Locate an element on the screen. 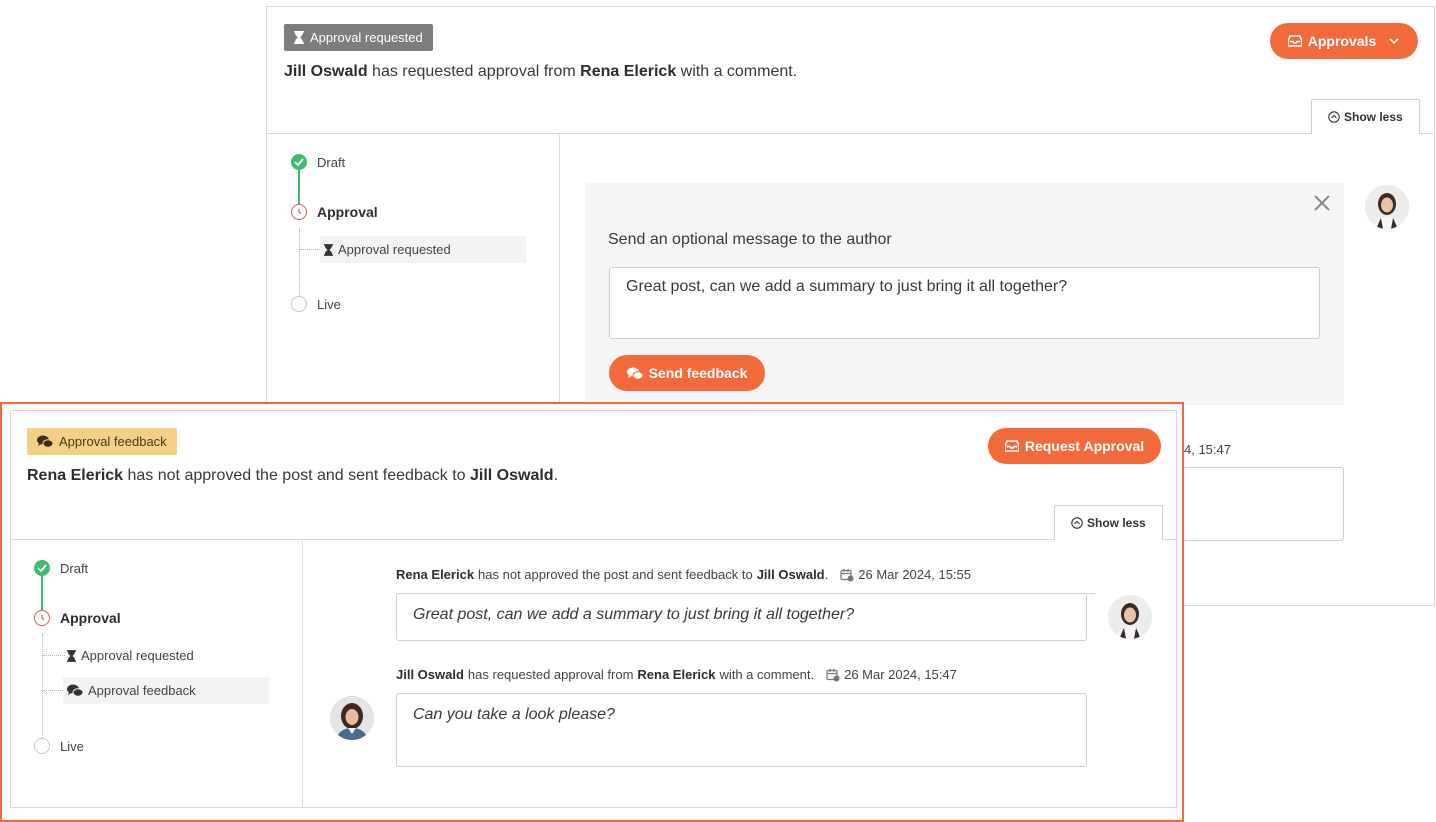 The height and width of the screenshot is (822, 1436). status-badge: Approval feedback is located at coordinates (102, 441).